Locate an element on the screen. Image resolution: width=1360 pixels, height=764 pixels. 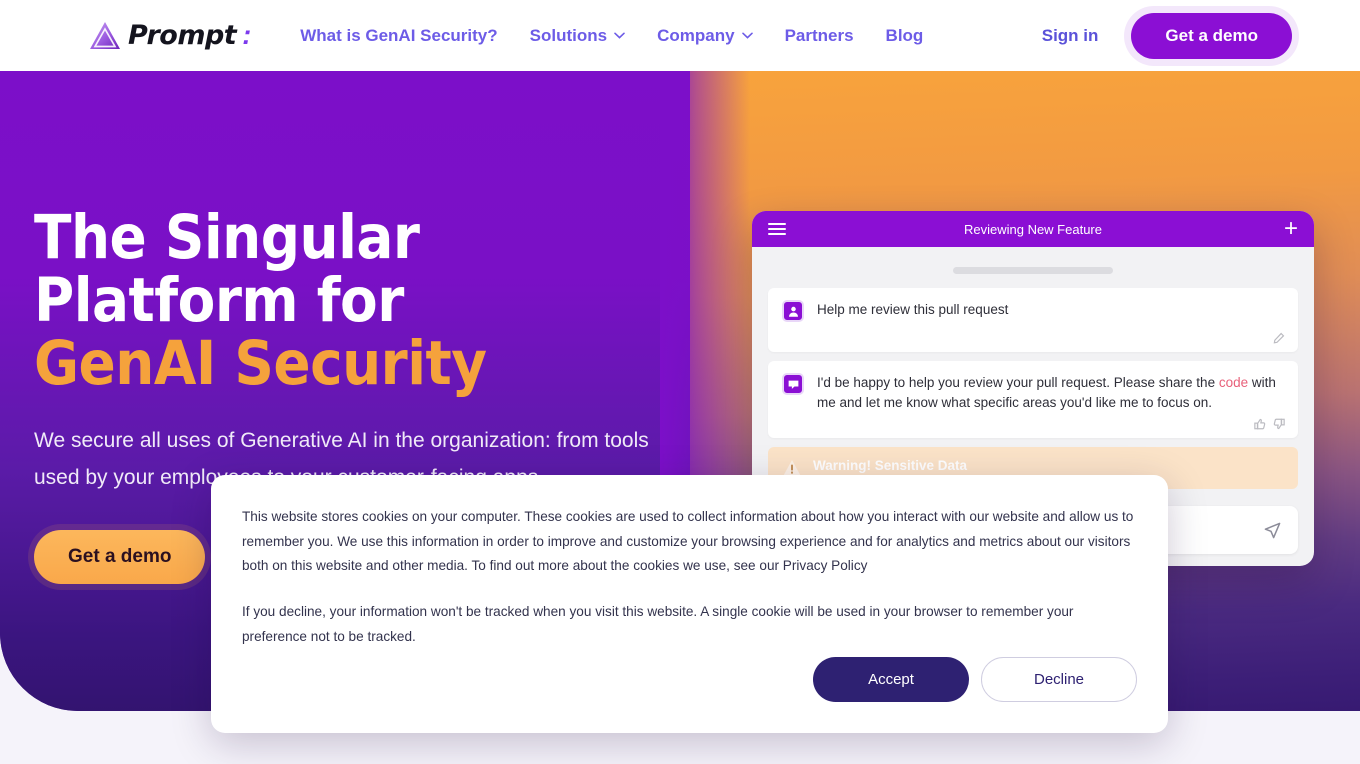
nav-item-partners: Partners is located at coordinates (819, 36).